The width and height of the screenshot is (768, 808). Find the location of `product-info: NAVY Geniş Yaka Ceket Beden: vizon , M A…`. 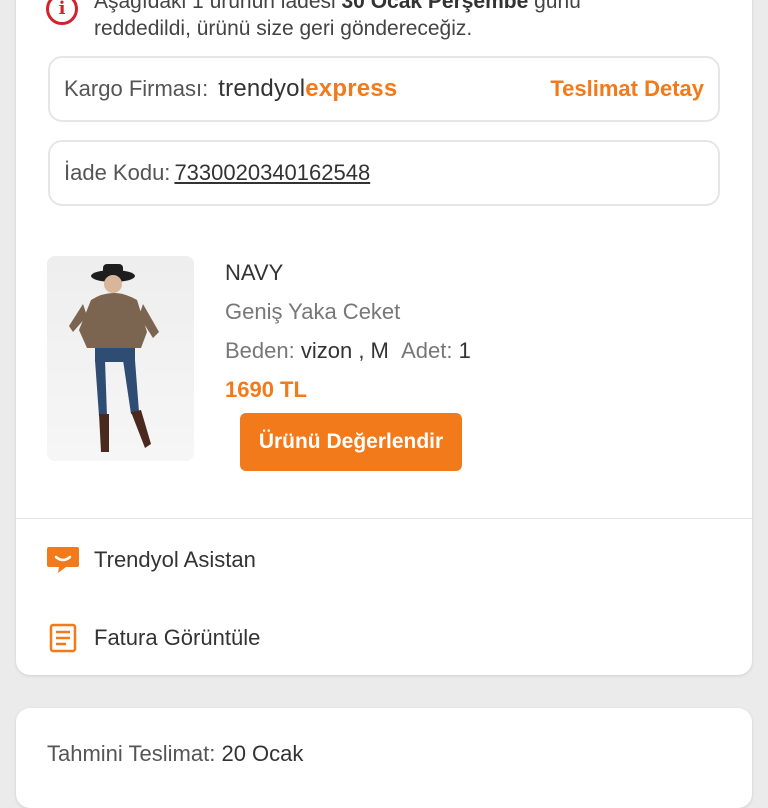

product-info: NAVY Geniş Yaka Ceket Beden: vizon , M A… is located at coordinates (348, 336).